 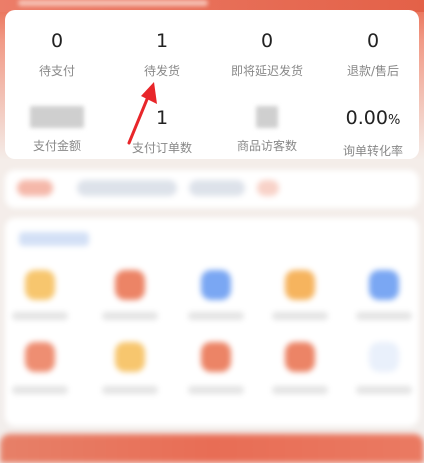 What do you see at coordinates (366, 118) in the screenshot?
I see `conversion-number: 0.00` at bounding box center [366, 118].